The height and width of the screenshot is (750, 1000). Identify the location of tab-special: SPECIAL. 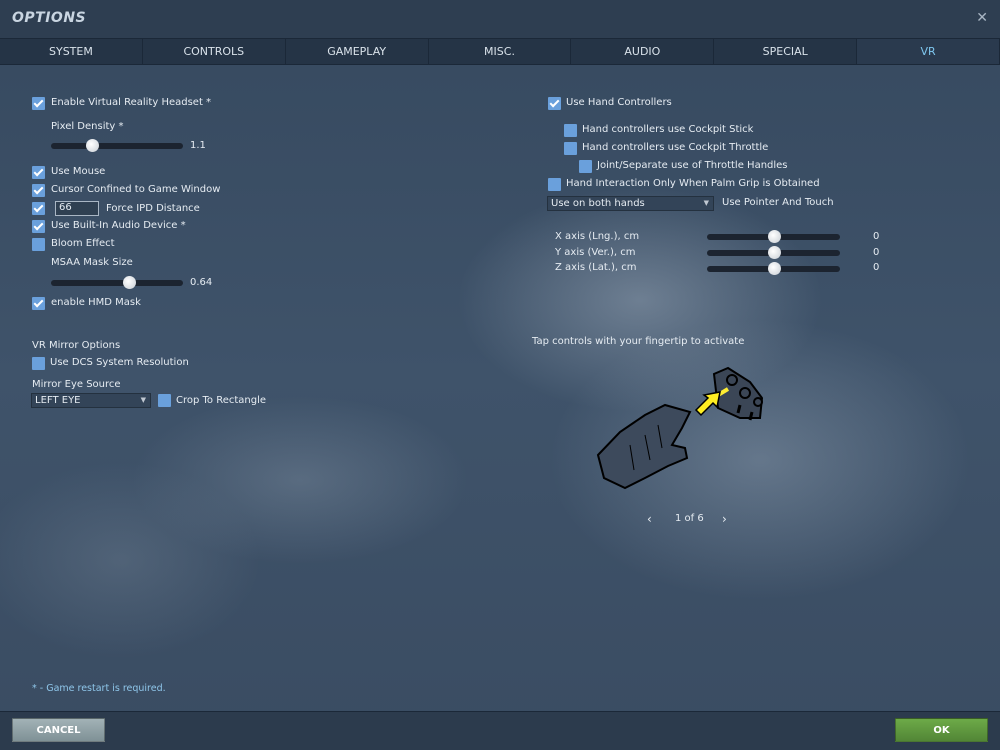
(786, 51).